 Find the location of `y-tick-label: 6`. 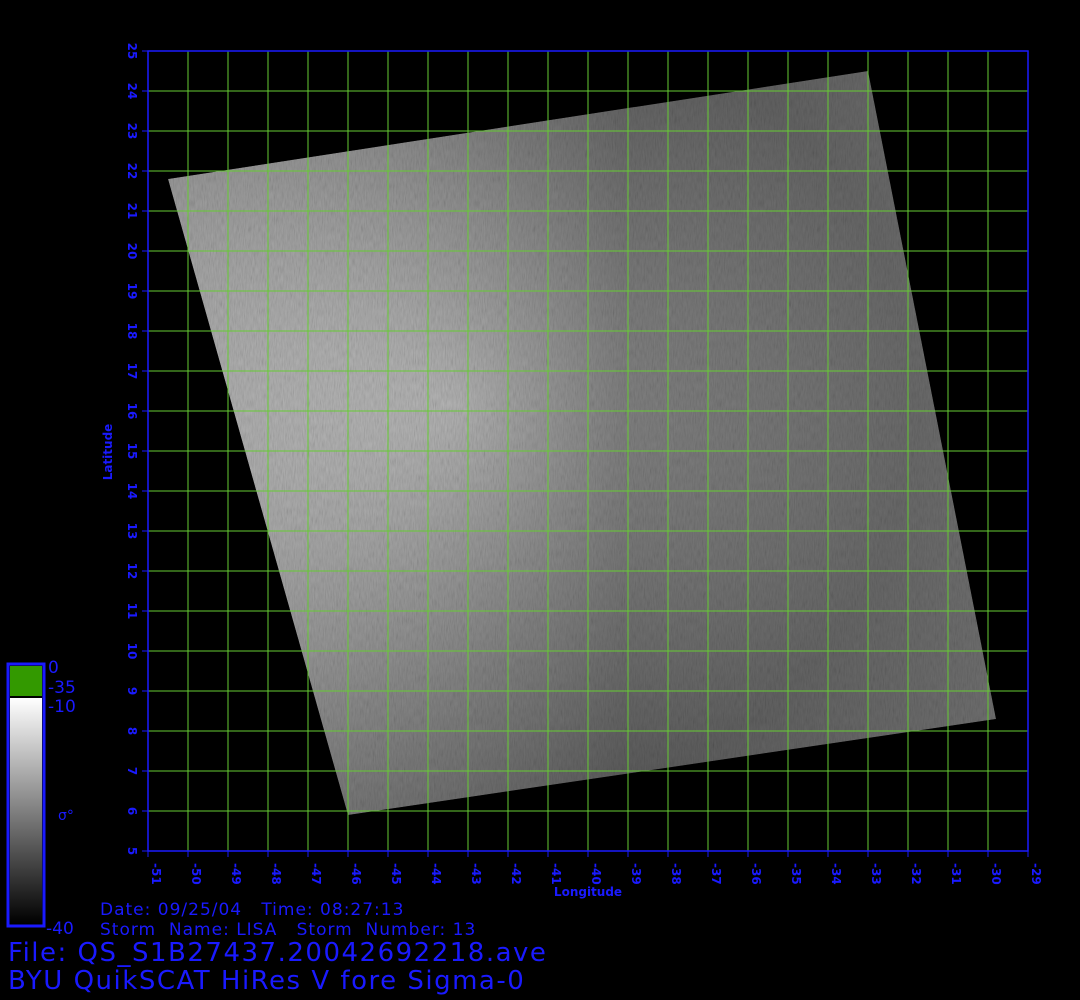

y-tick-label: 6 is located at coordinates (132, 811).